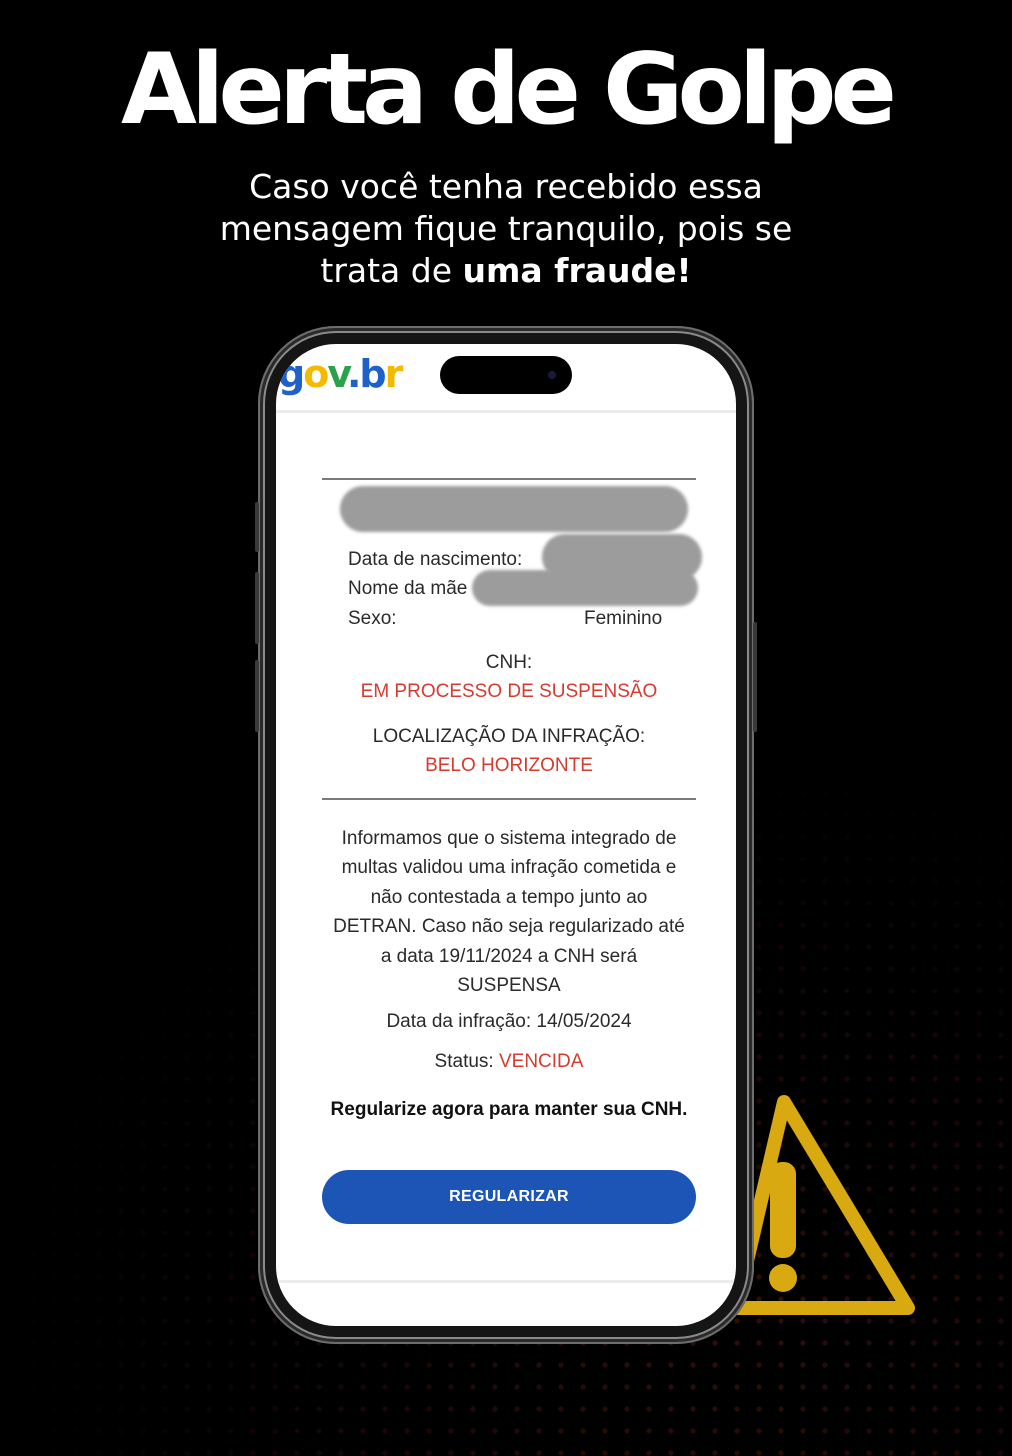 Image resolution: width=1012 pixels, height=1456 pixels. What do you see at coordinates (435, 559) in the screenshot?
I see `birth-date-label: Data de nascimento:` at bounding box center [435, 559].